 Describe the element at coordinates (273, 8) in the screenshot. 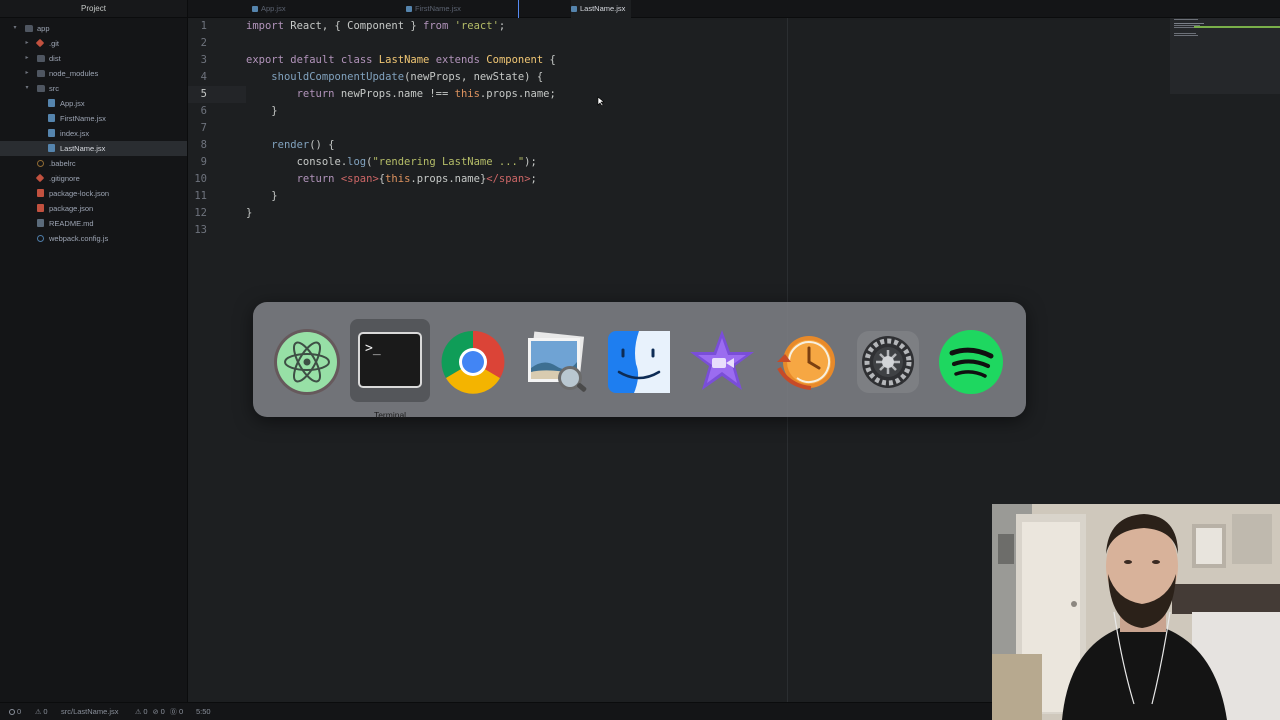

I see `tab-label: App.jsx` at that location.